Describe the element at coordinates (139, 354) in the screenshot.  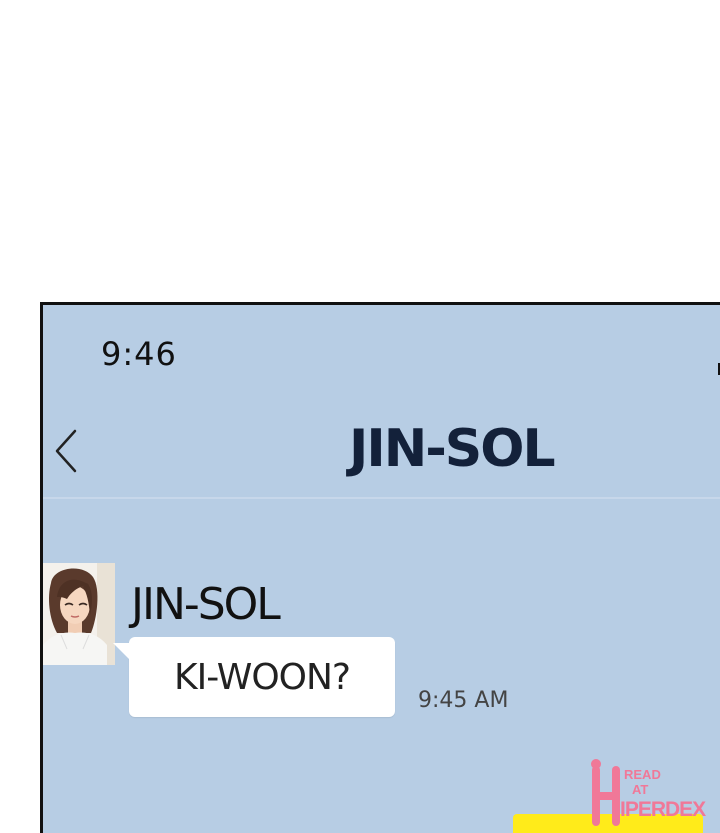
I see `status-time: 9:46` at that location.